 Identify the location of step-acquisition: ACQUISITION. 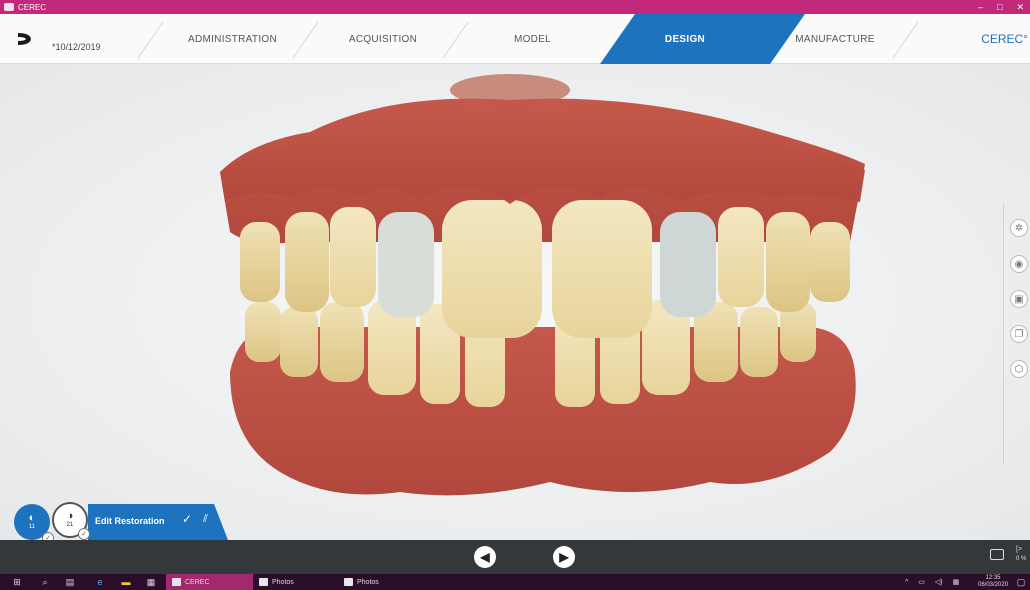
(383, 39).